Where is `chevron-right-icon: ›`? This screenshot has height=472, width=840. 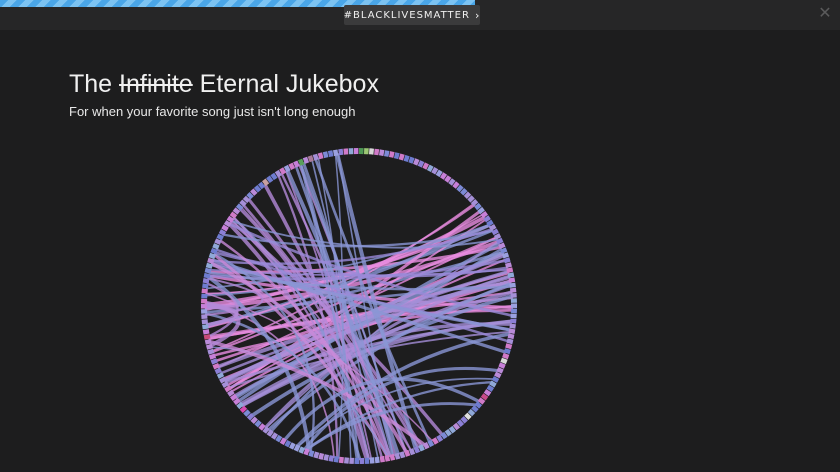 chevron-right-icon: › is located at coordinates (477, 15).